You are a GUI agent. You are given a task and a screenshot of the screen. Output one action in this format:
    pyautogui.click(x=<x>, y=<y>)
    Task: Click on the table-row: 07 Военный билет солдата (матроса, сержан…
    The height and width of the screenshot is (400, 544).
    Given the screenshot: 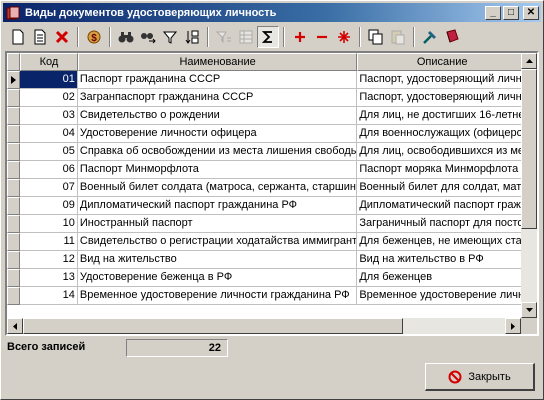 What is the action you would take?
    pyautogui.click(x=264, y=188)
    